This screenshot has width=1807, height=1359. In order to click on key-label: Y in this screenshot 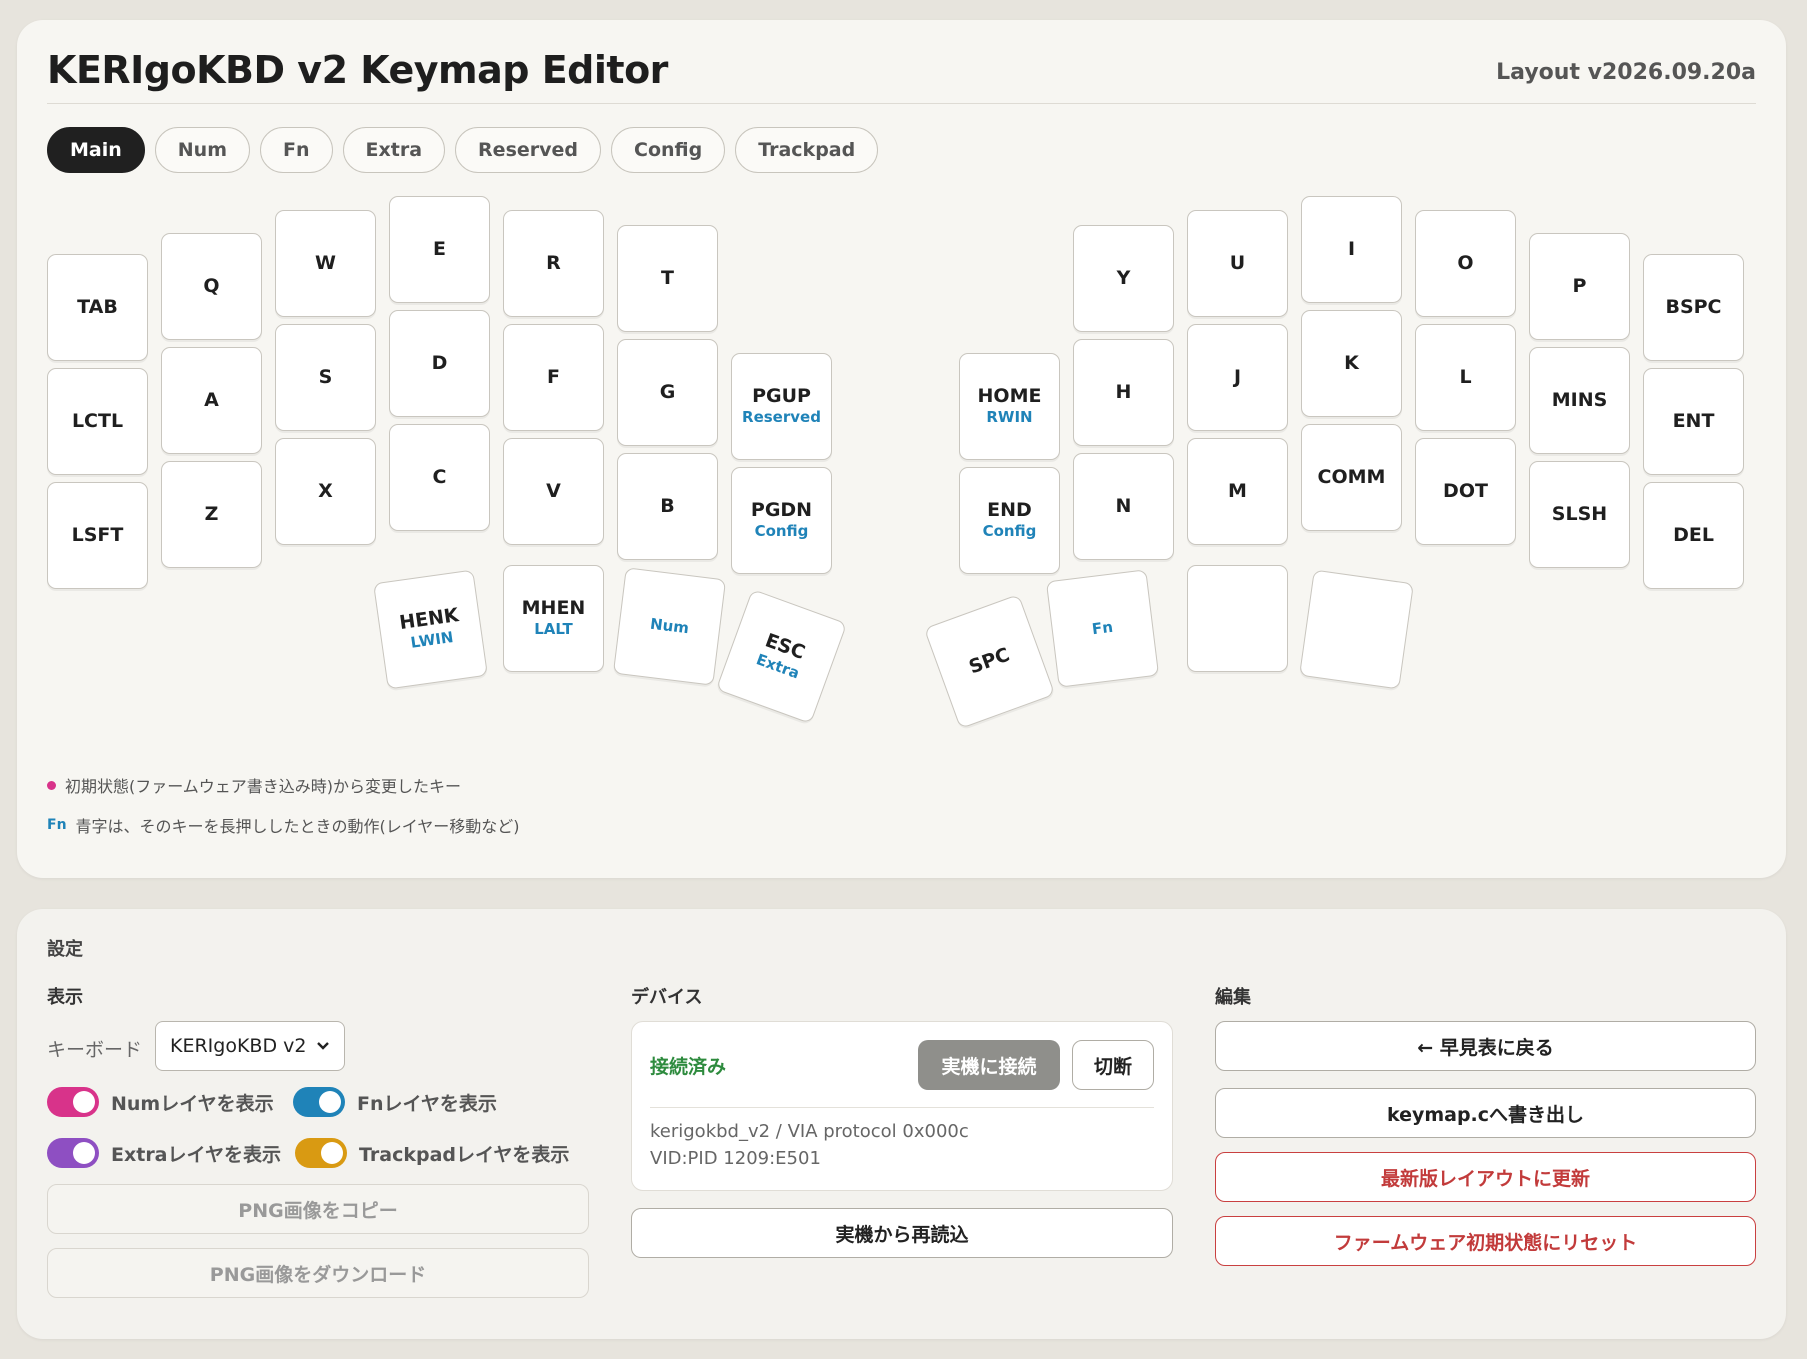, I will do `click(1123, 278)`.